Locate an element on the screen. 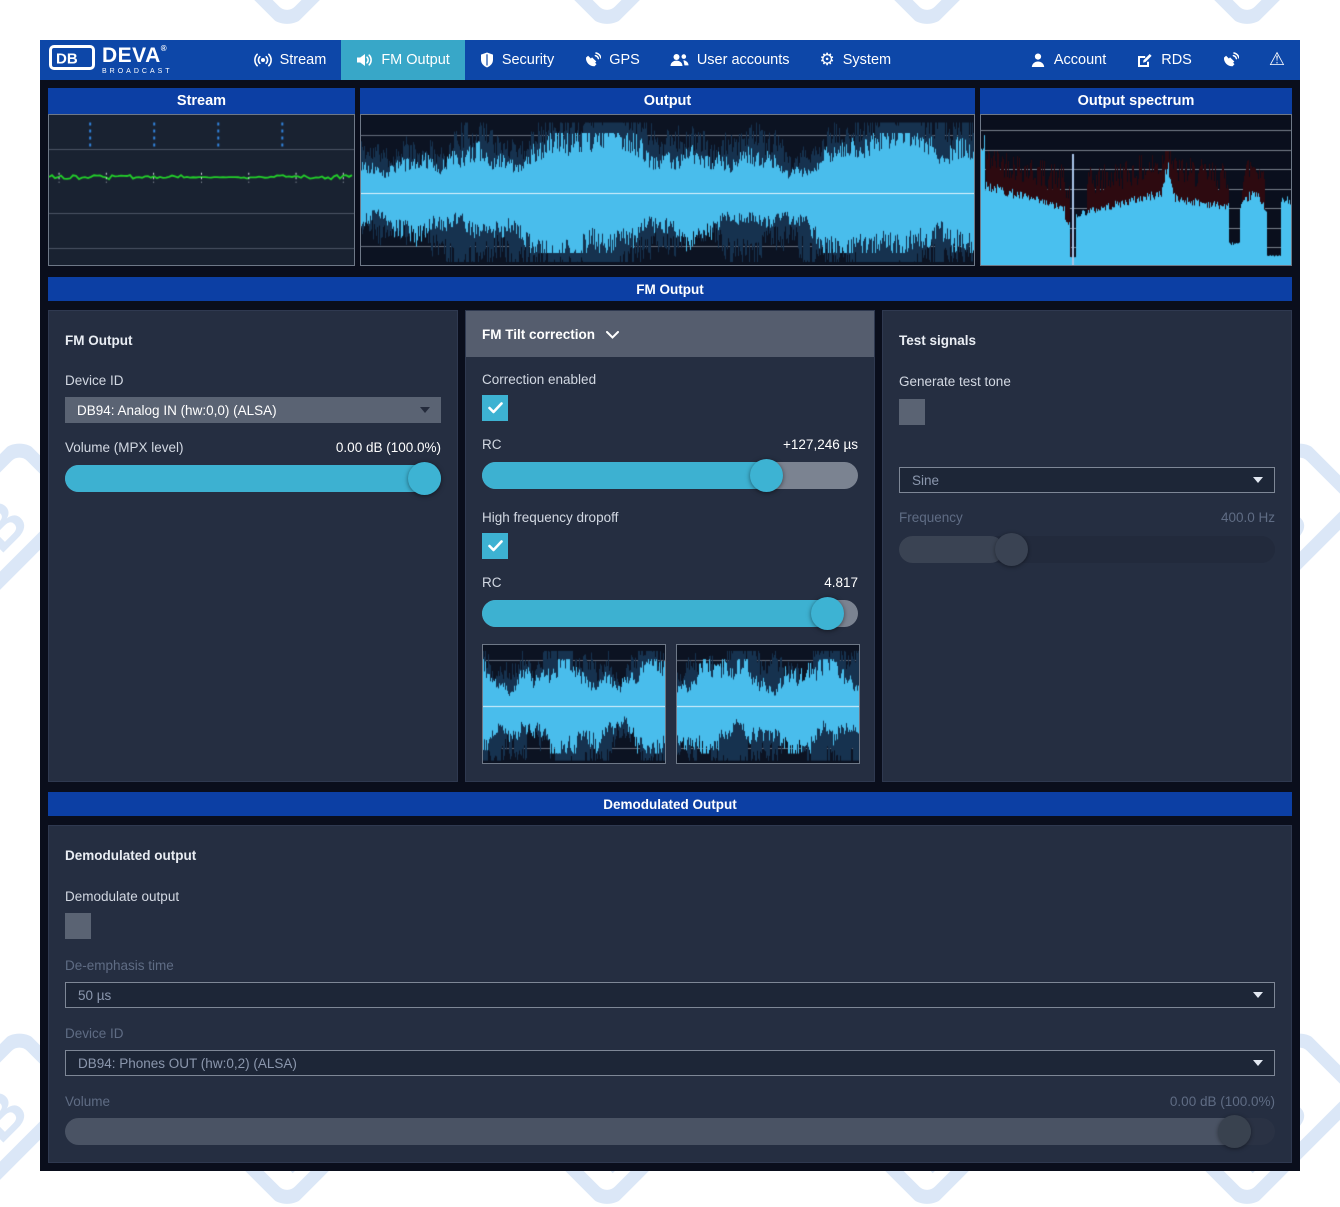 The image size is (1340, 1207). demod-volume-value: 0.00 dB (100.0%) is located at coordinates (1222, 1101).